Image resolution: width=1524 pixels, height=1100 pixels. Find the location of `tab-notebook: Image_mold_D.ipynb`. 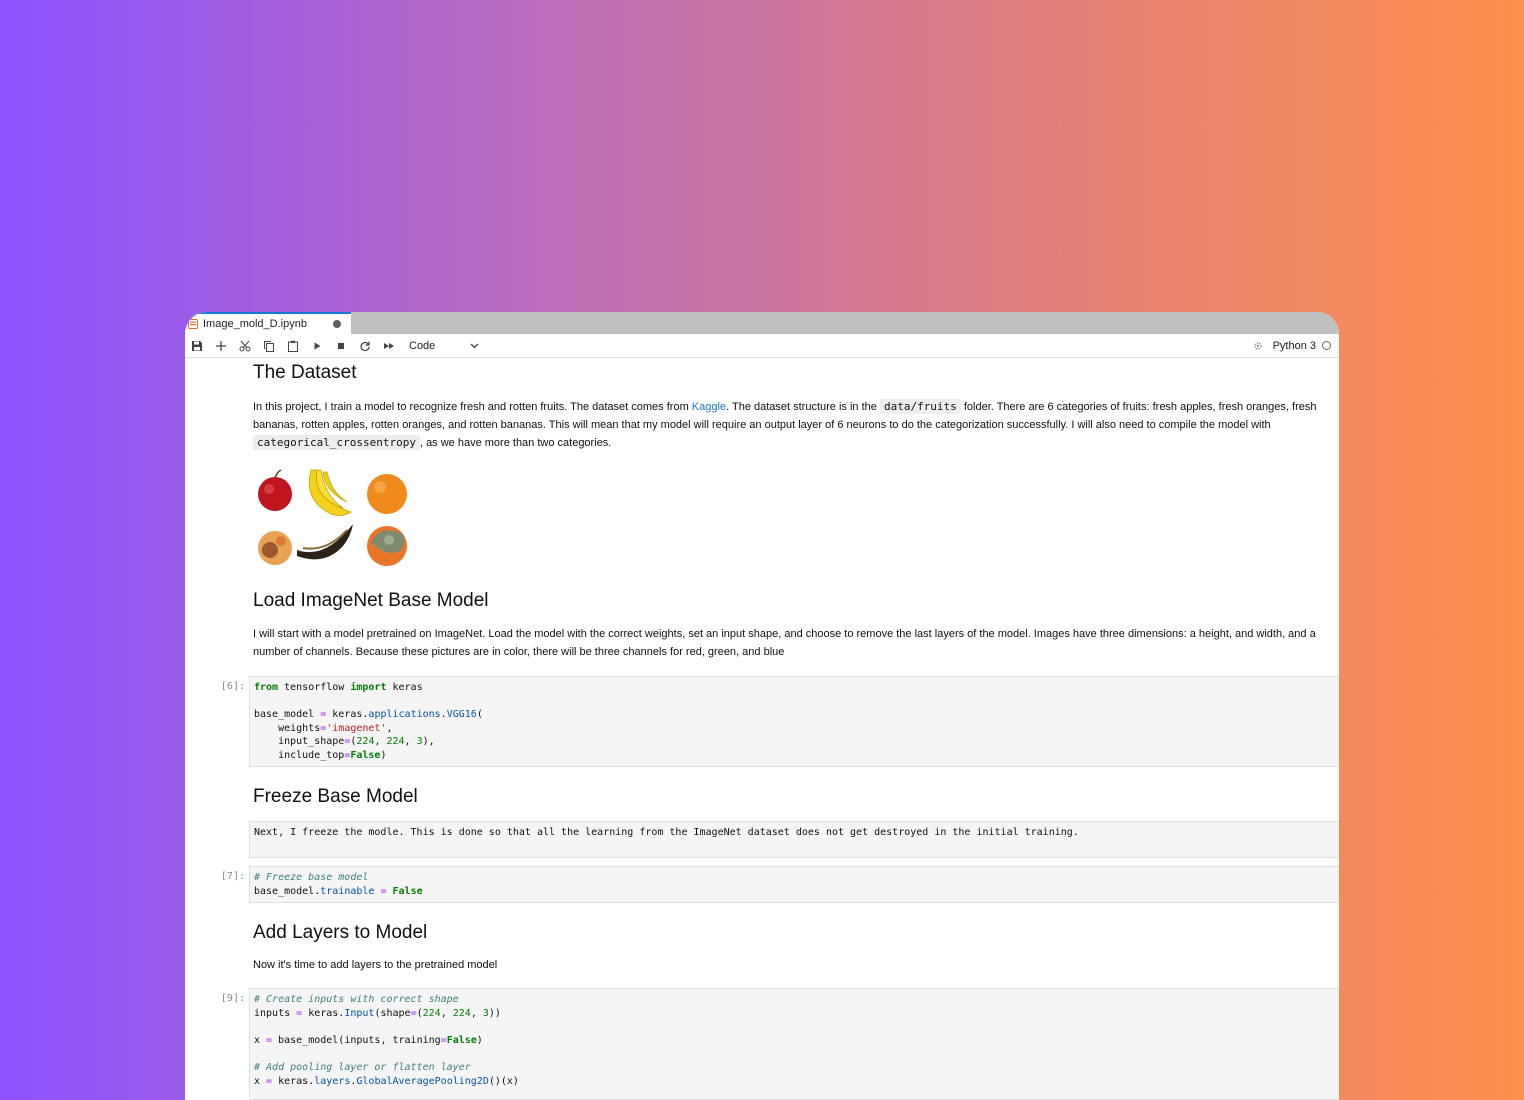

tab-notebook: Image_mold_D.ipynb is located at coordinates (268, 323).